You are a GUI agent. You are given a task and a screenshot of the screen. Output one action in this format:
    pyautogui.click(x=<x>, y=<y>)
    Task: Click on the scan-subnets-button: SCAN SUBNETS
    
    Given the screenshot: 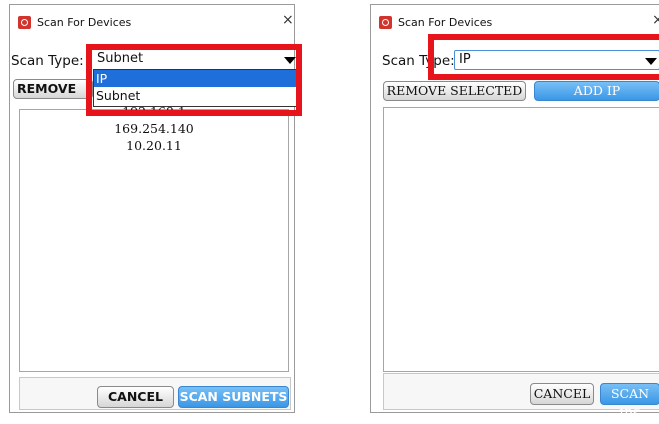 What is the action you would take?
    pyautogui.click(x=233, y=397)
    